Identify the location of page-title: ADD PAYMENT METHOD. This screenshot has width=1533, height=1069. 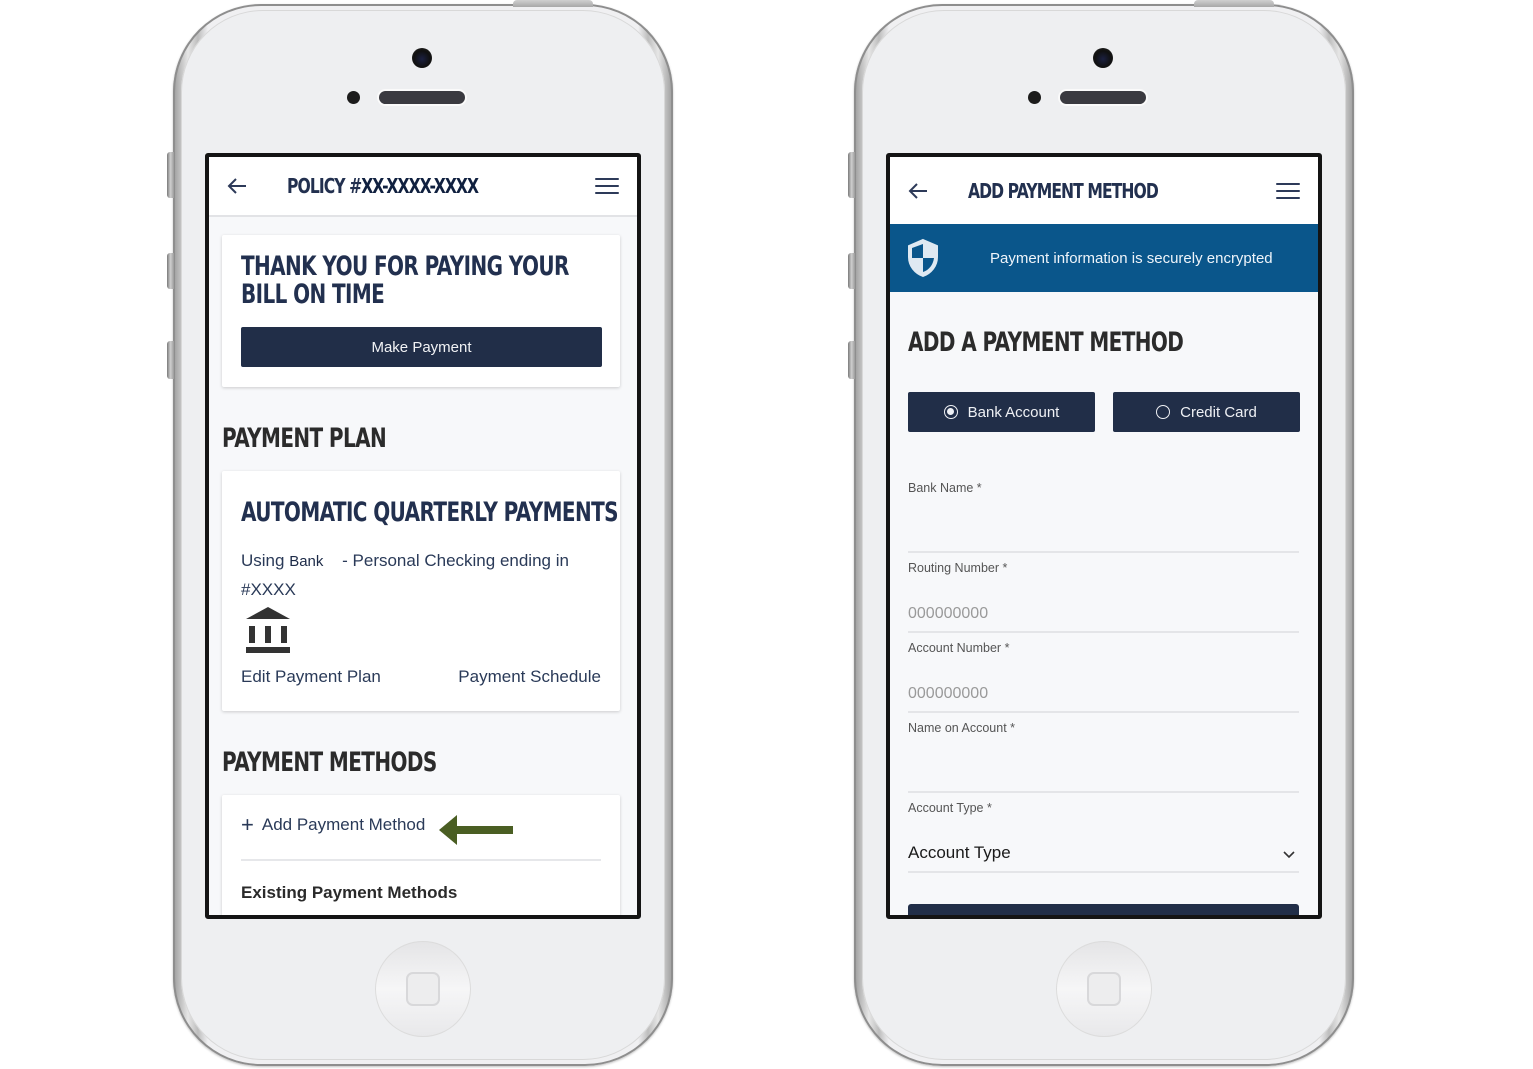
(1063, 190).